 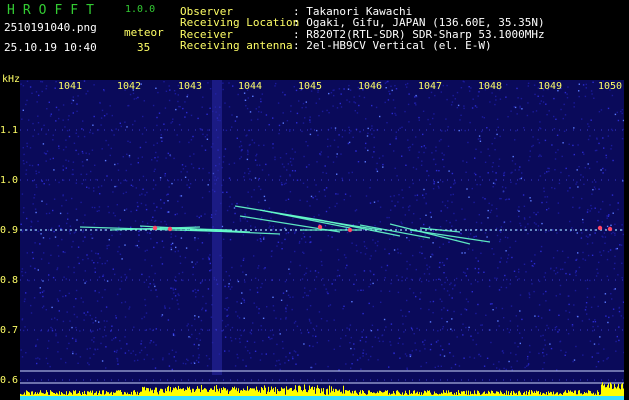 What do you see at coordinates (217, 227) in the screenshot?
I see `interference-column` at bounding box center [217, 227].